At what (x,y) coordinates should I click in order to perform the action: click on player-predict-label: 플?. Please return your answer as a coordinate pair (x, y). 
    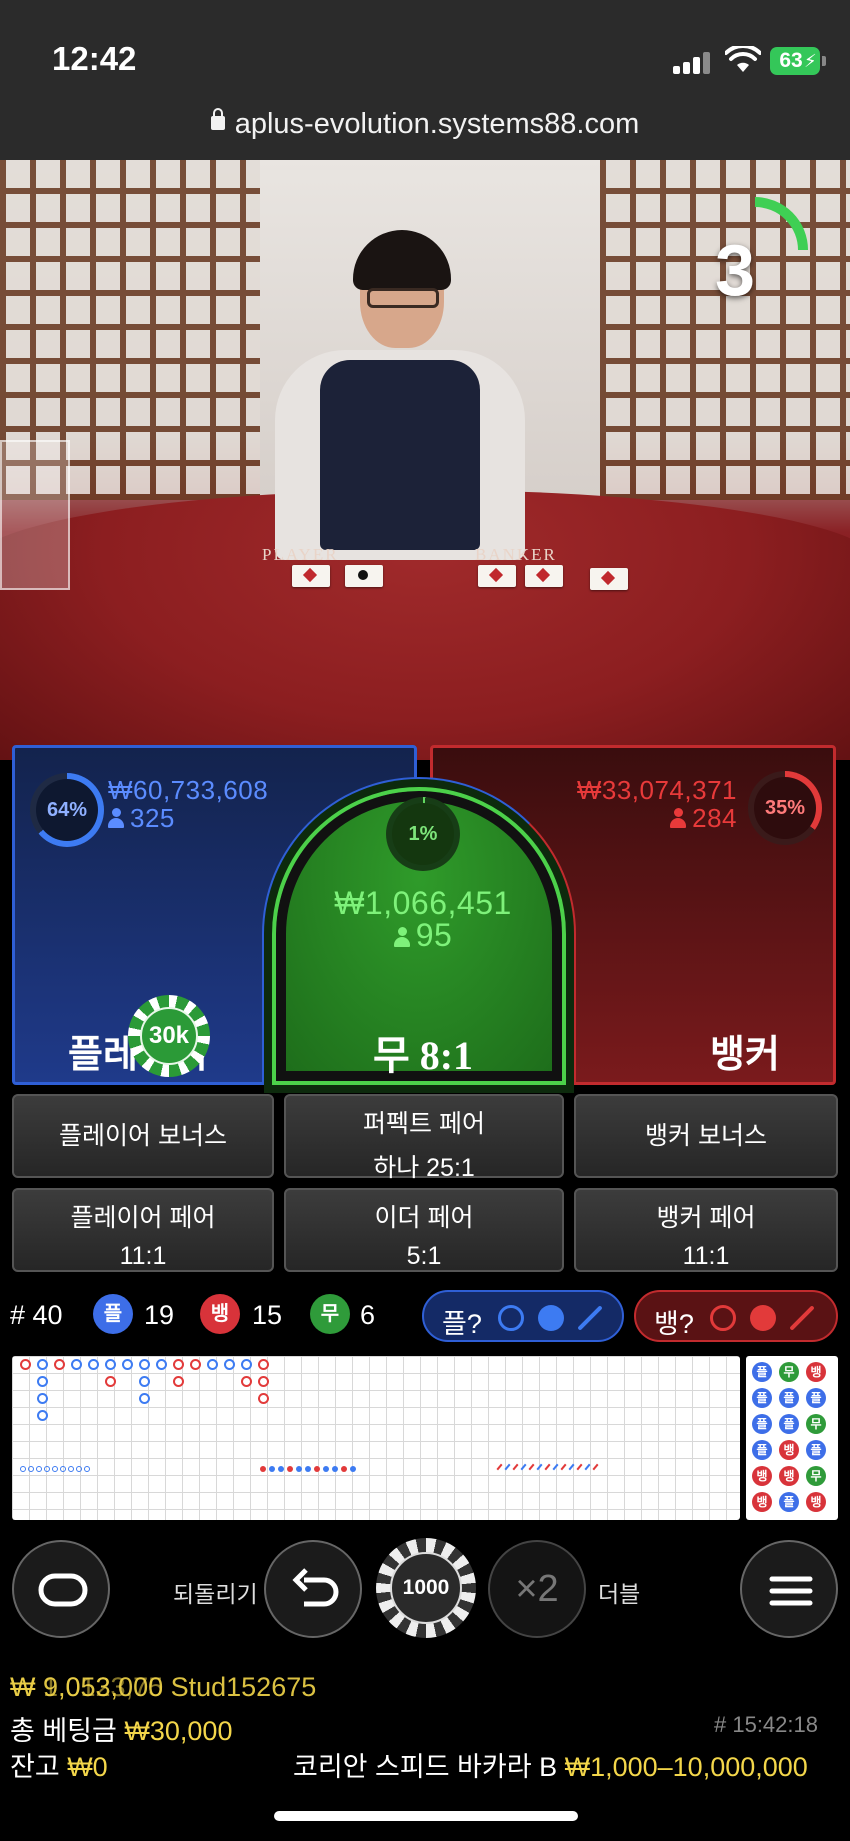
    Looking at the image, I should click on (462, 1324).